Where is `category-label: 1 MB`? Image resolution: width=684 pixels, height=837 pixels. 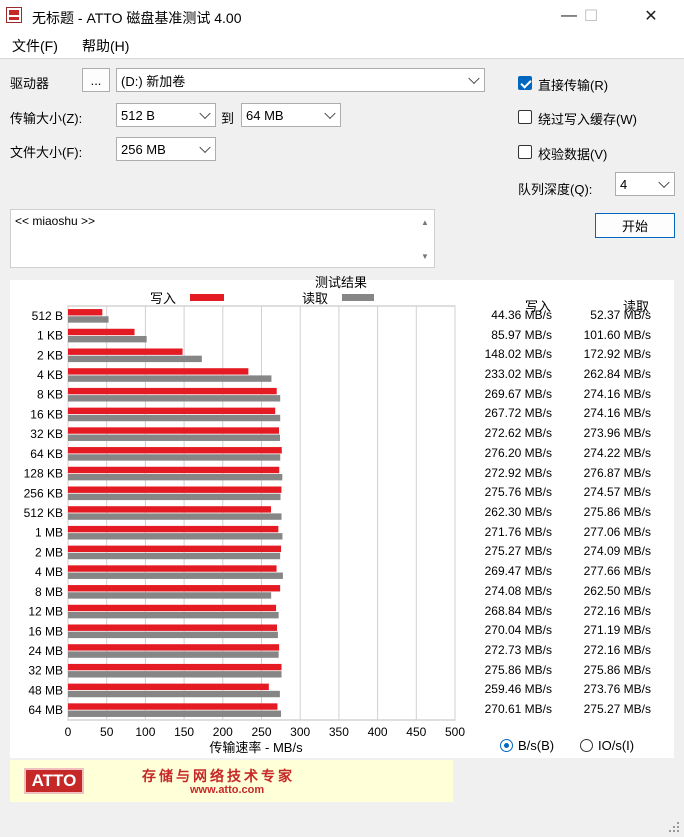
category-label: 1 MB is located at coordinates (49, 533).